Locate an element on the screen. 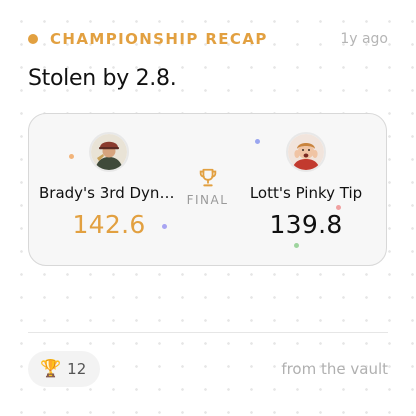 The height and width of the screenshot is (416, 416). team-b-avatar is located at coordinates (306, 152).